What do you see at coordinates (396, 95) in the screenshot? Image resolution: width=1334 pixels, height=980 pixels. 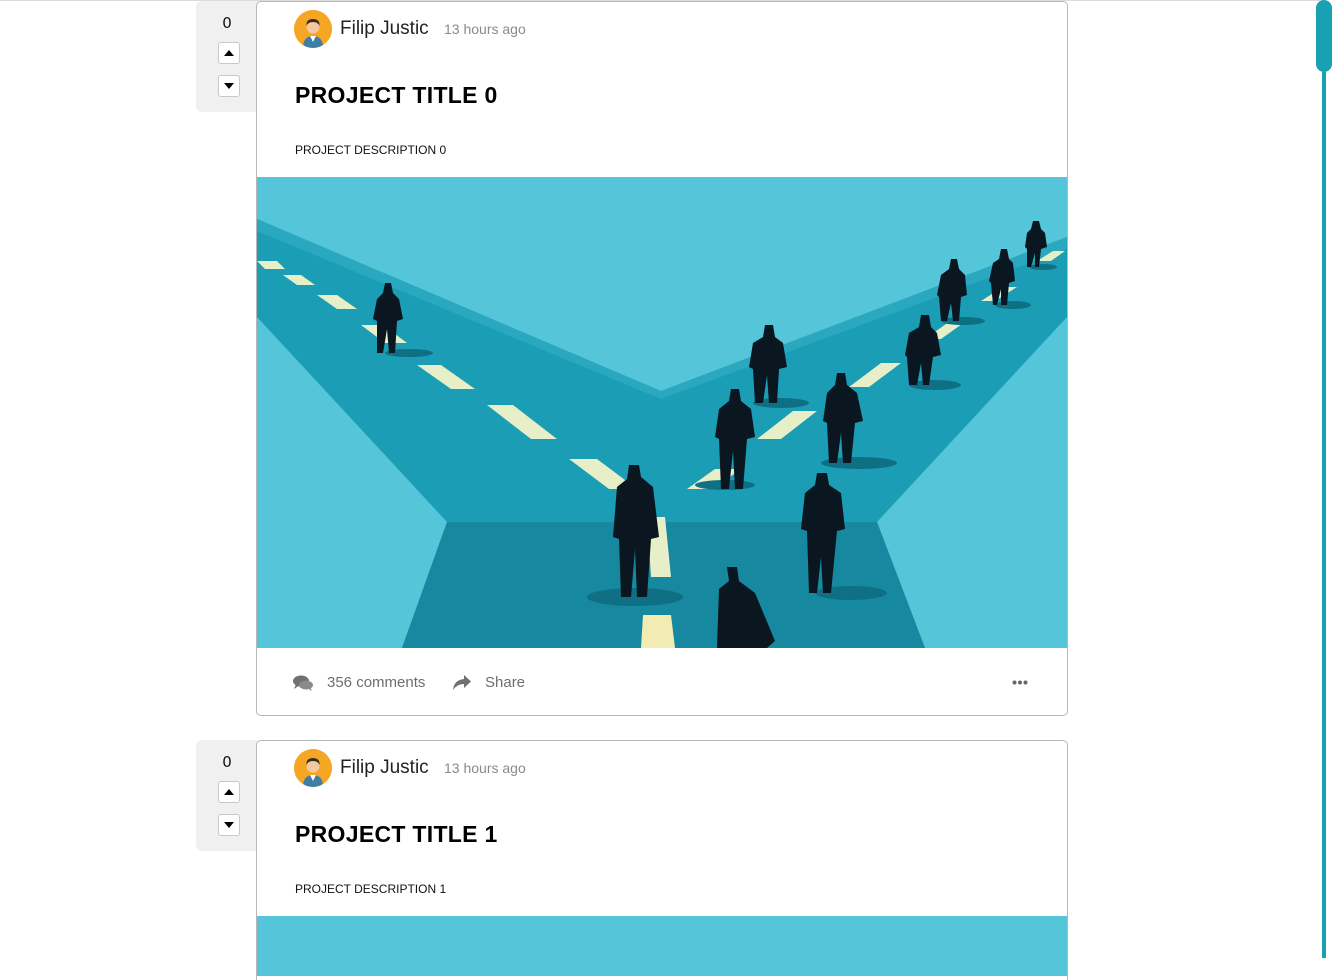 I see `post-title: PROJECT TITLE 0` at bounding box center [396, 95].